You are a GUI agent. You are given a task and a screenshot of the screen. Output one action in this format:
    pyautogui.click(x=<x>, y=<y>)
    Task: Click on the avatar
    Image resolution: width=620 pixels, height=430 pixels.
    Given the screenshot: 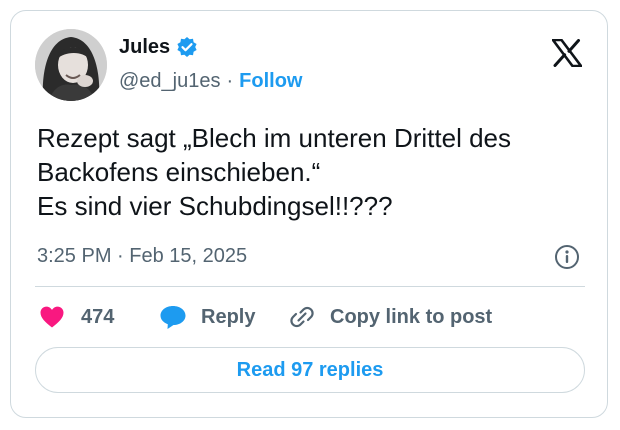 What is the action you would take?
    pyautogui.click(x=71, y=65)
    